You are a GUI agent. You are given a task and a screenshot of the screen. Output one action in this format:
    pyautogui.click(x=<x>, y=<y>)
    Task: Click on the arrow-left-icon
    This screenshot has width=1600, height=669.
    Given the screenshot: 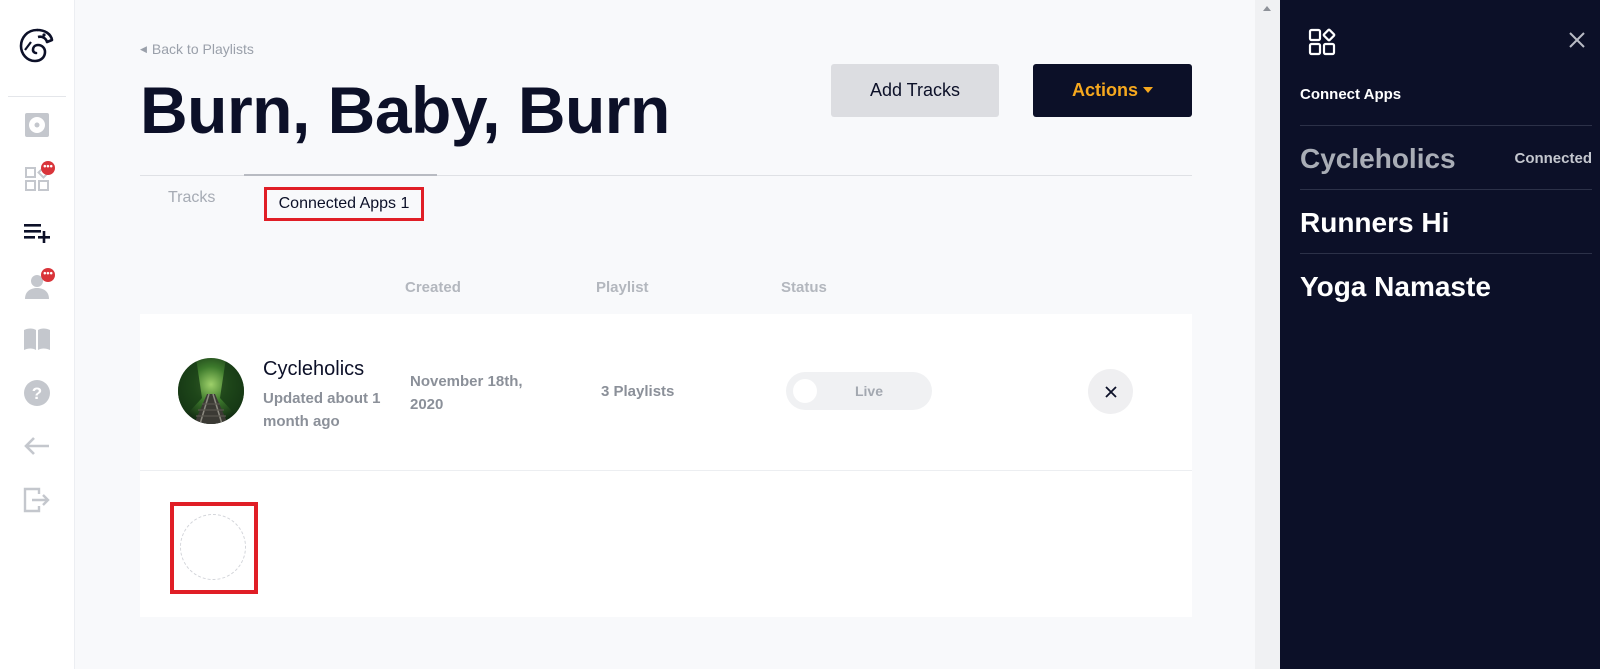 What is the action you would take?
    pyautogui.click(x=36, y=446)
    